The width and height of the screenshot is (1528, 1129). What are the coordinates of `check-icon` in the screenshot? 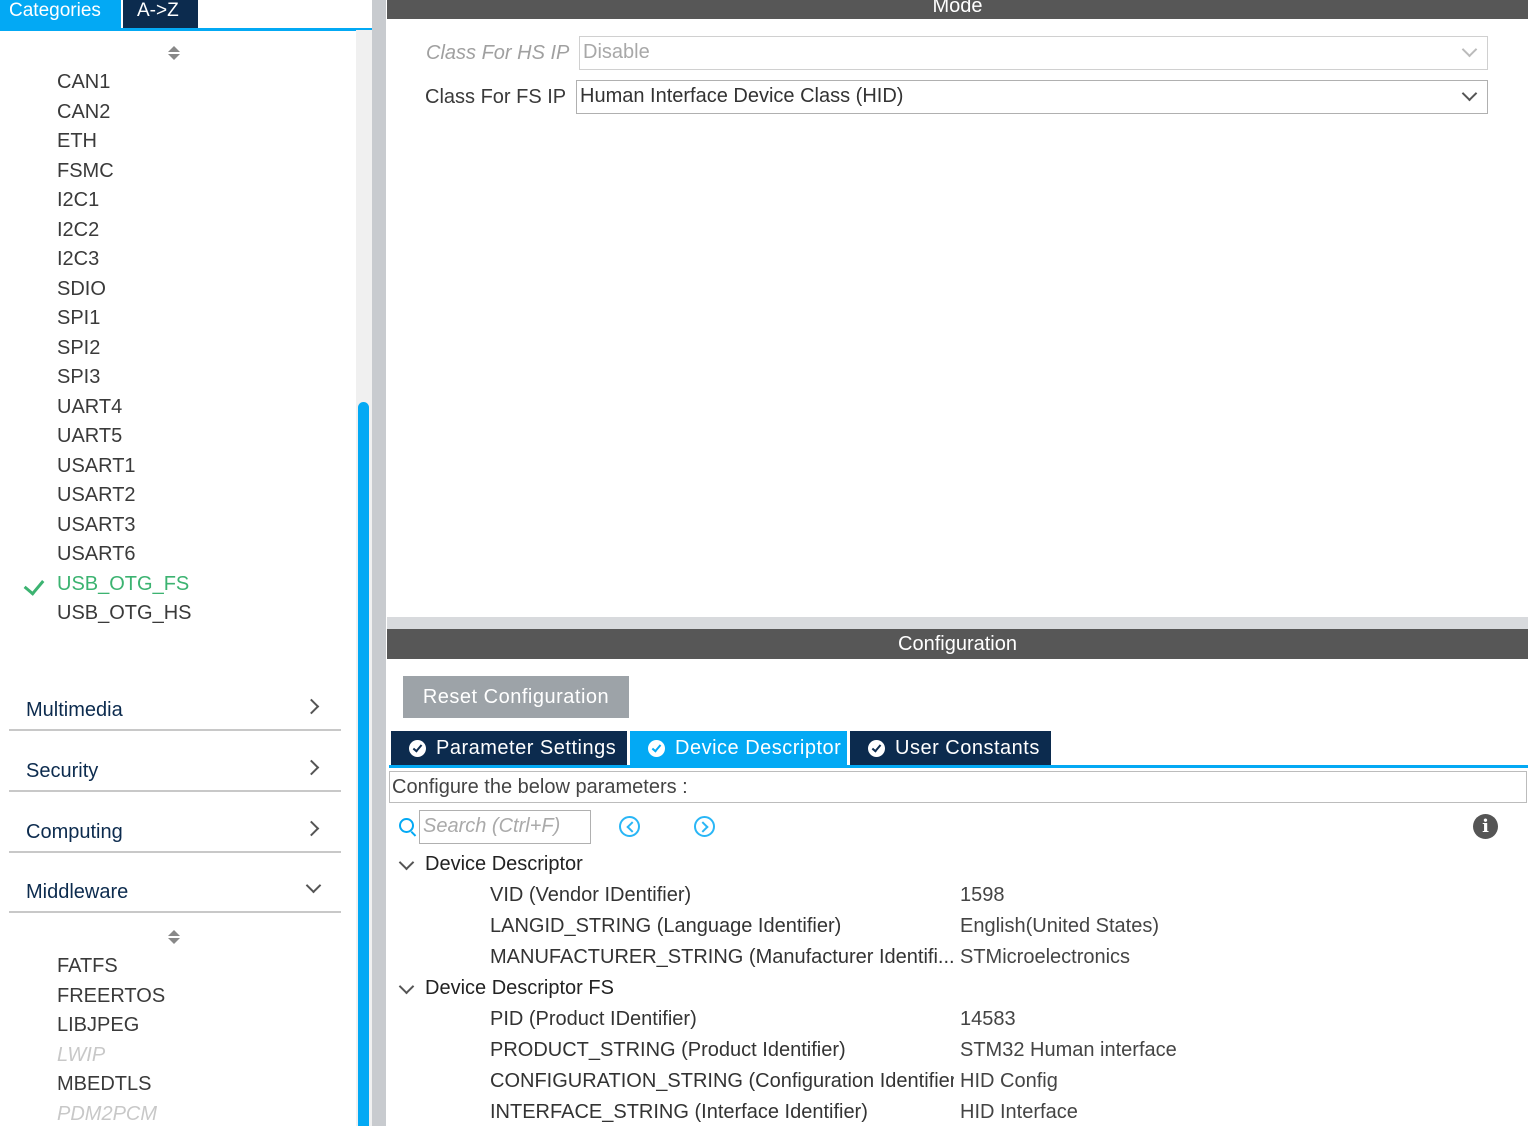 It's located at (34, 585).